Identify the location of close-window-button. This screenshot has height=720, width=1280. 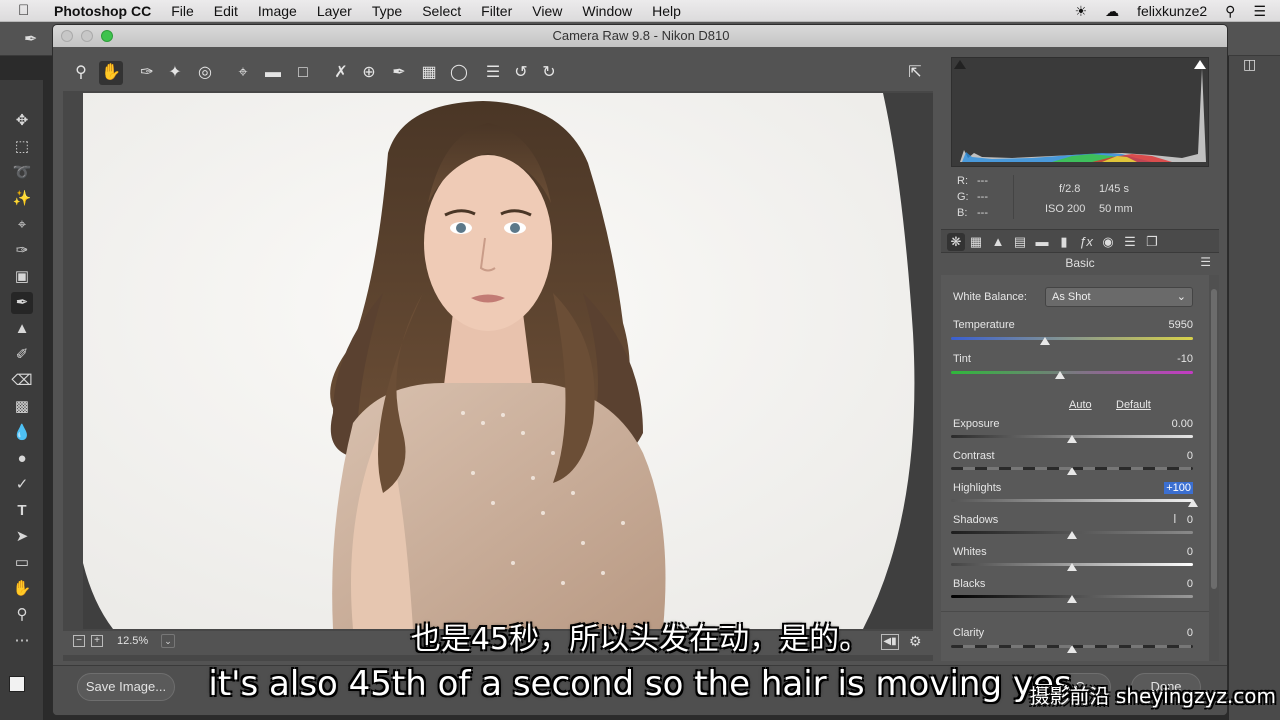
(67, 36).